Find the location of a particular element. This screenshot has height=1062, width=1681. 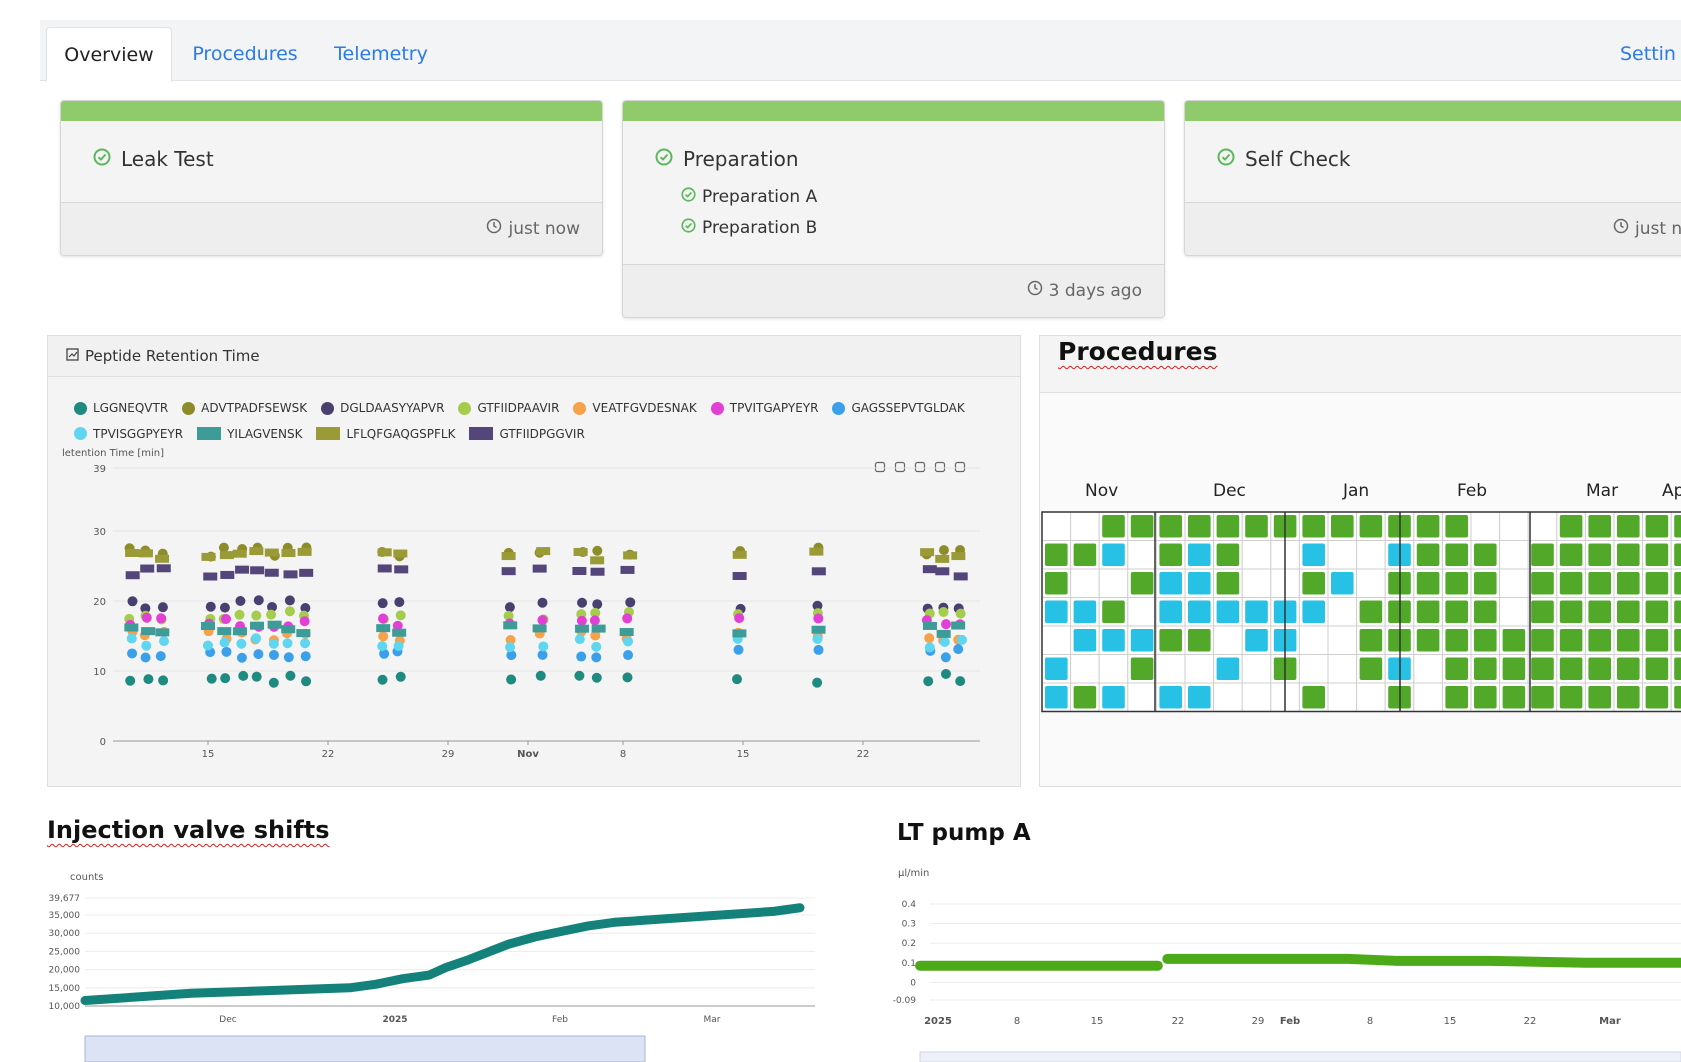

legend-item: GTFIIDPGGVIR is located at coordinates (527, 434).